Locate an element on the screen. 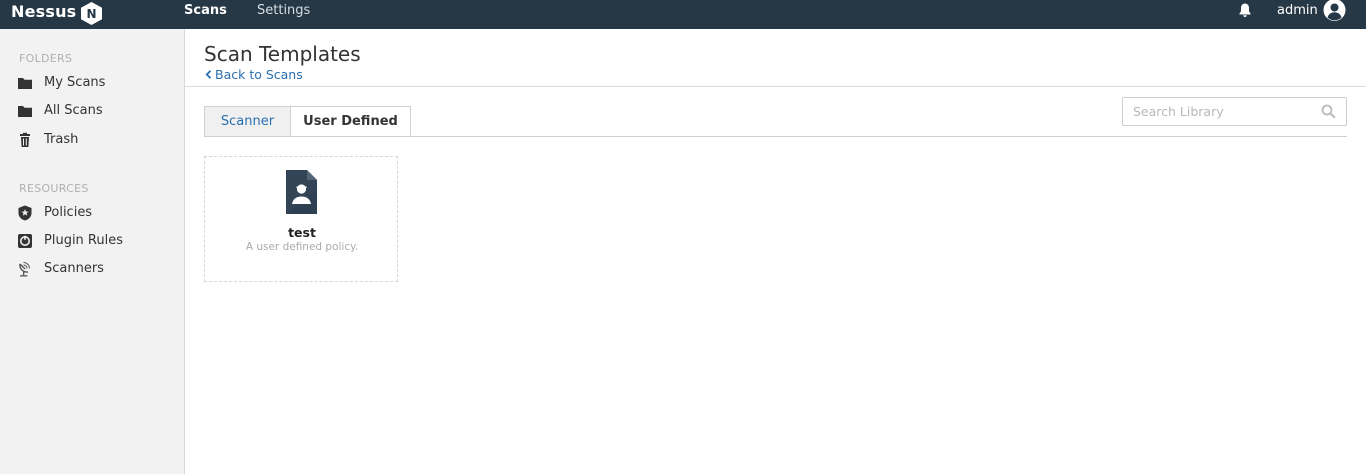 This screenshot has height=474, width=1366. sidebar-item-scanners: Scanners is located at coordinates (60, 269).